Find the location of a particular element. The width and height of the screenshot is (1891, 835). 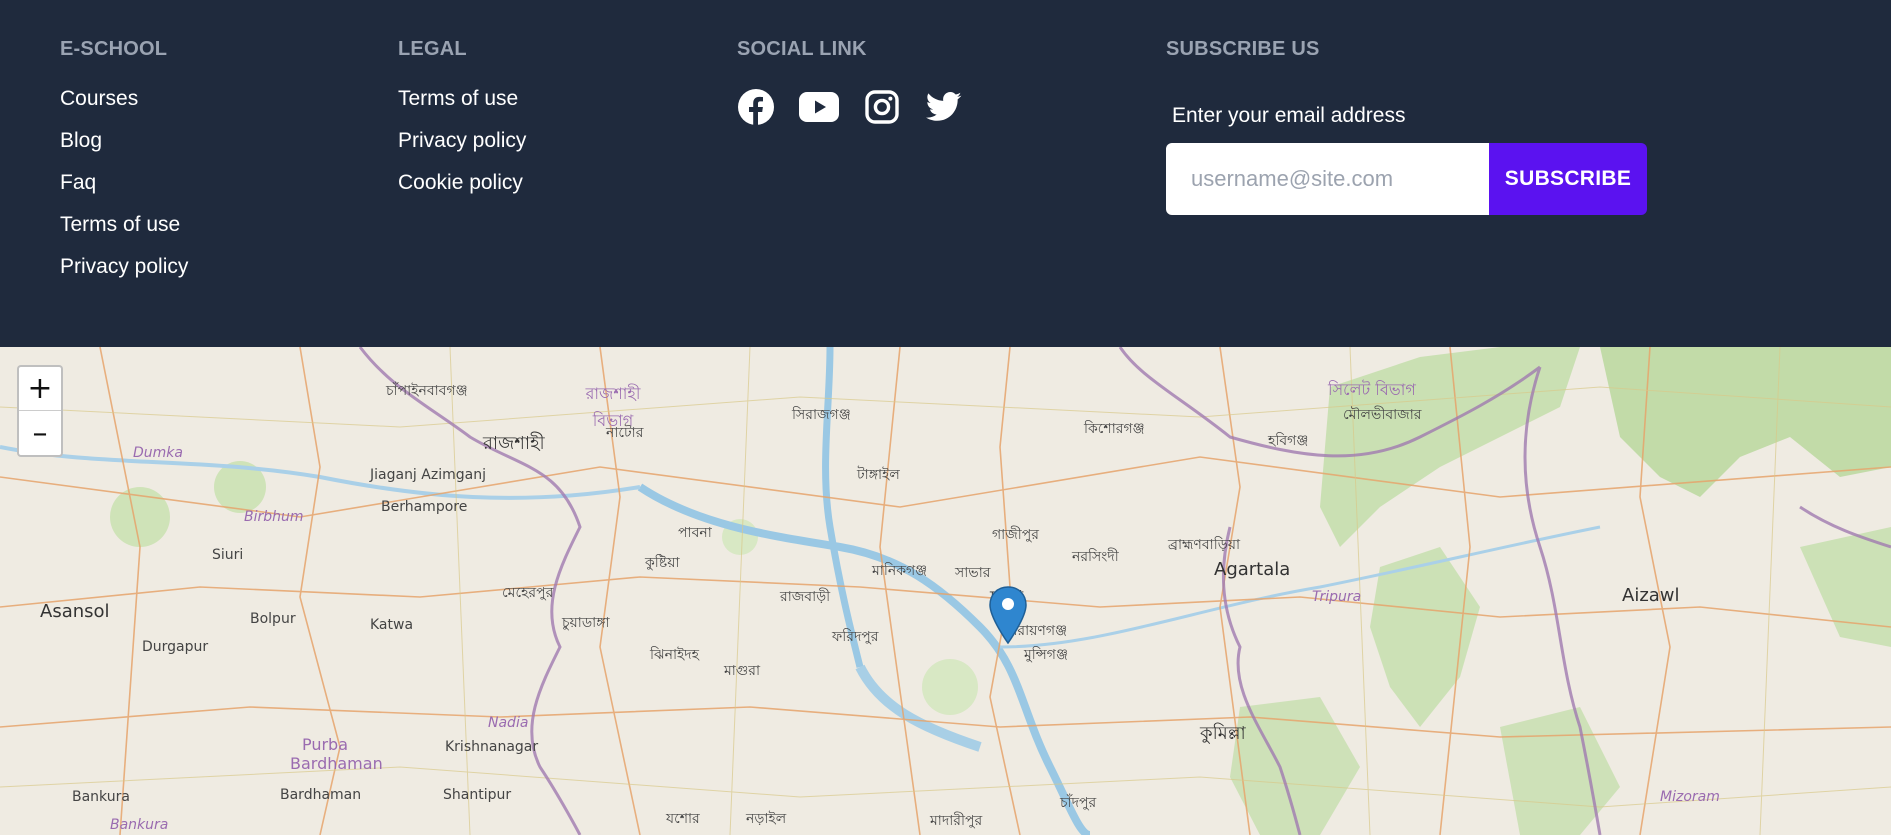

legal-link-terms-of-use: Terms of use is located at coordinates (458, 99).